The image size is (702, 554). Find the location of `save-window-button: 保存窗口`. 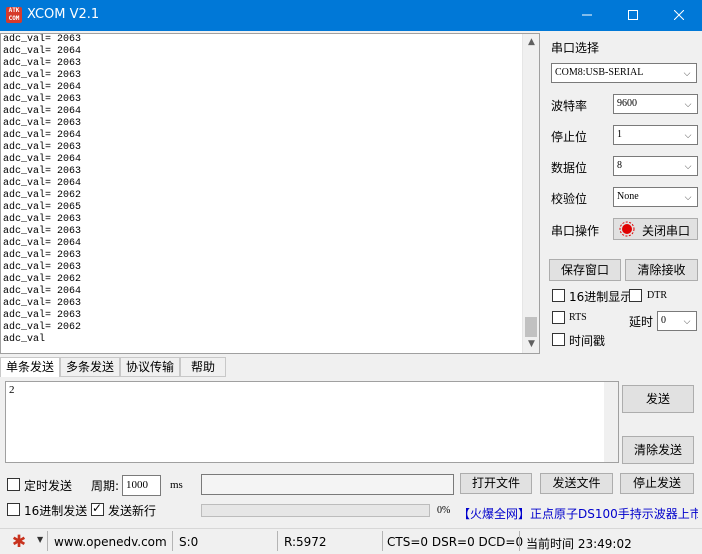

save-window-button: 保存窗口 is located at coordinates (585, 270).